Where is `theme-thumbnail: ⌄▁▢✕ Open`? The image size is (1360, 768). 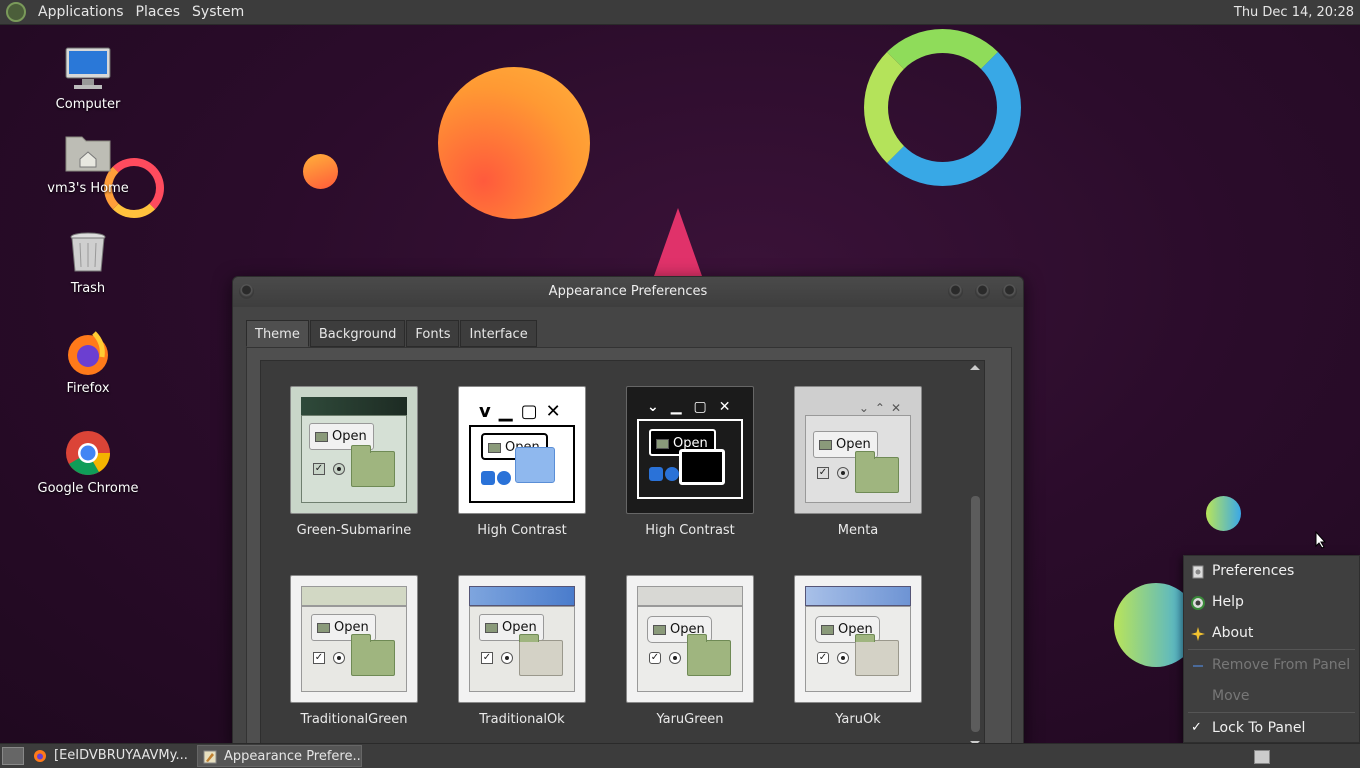
theme-thumbnail: ⌄▁▢✕ Open is located at coordinates (690, 450).